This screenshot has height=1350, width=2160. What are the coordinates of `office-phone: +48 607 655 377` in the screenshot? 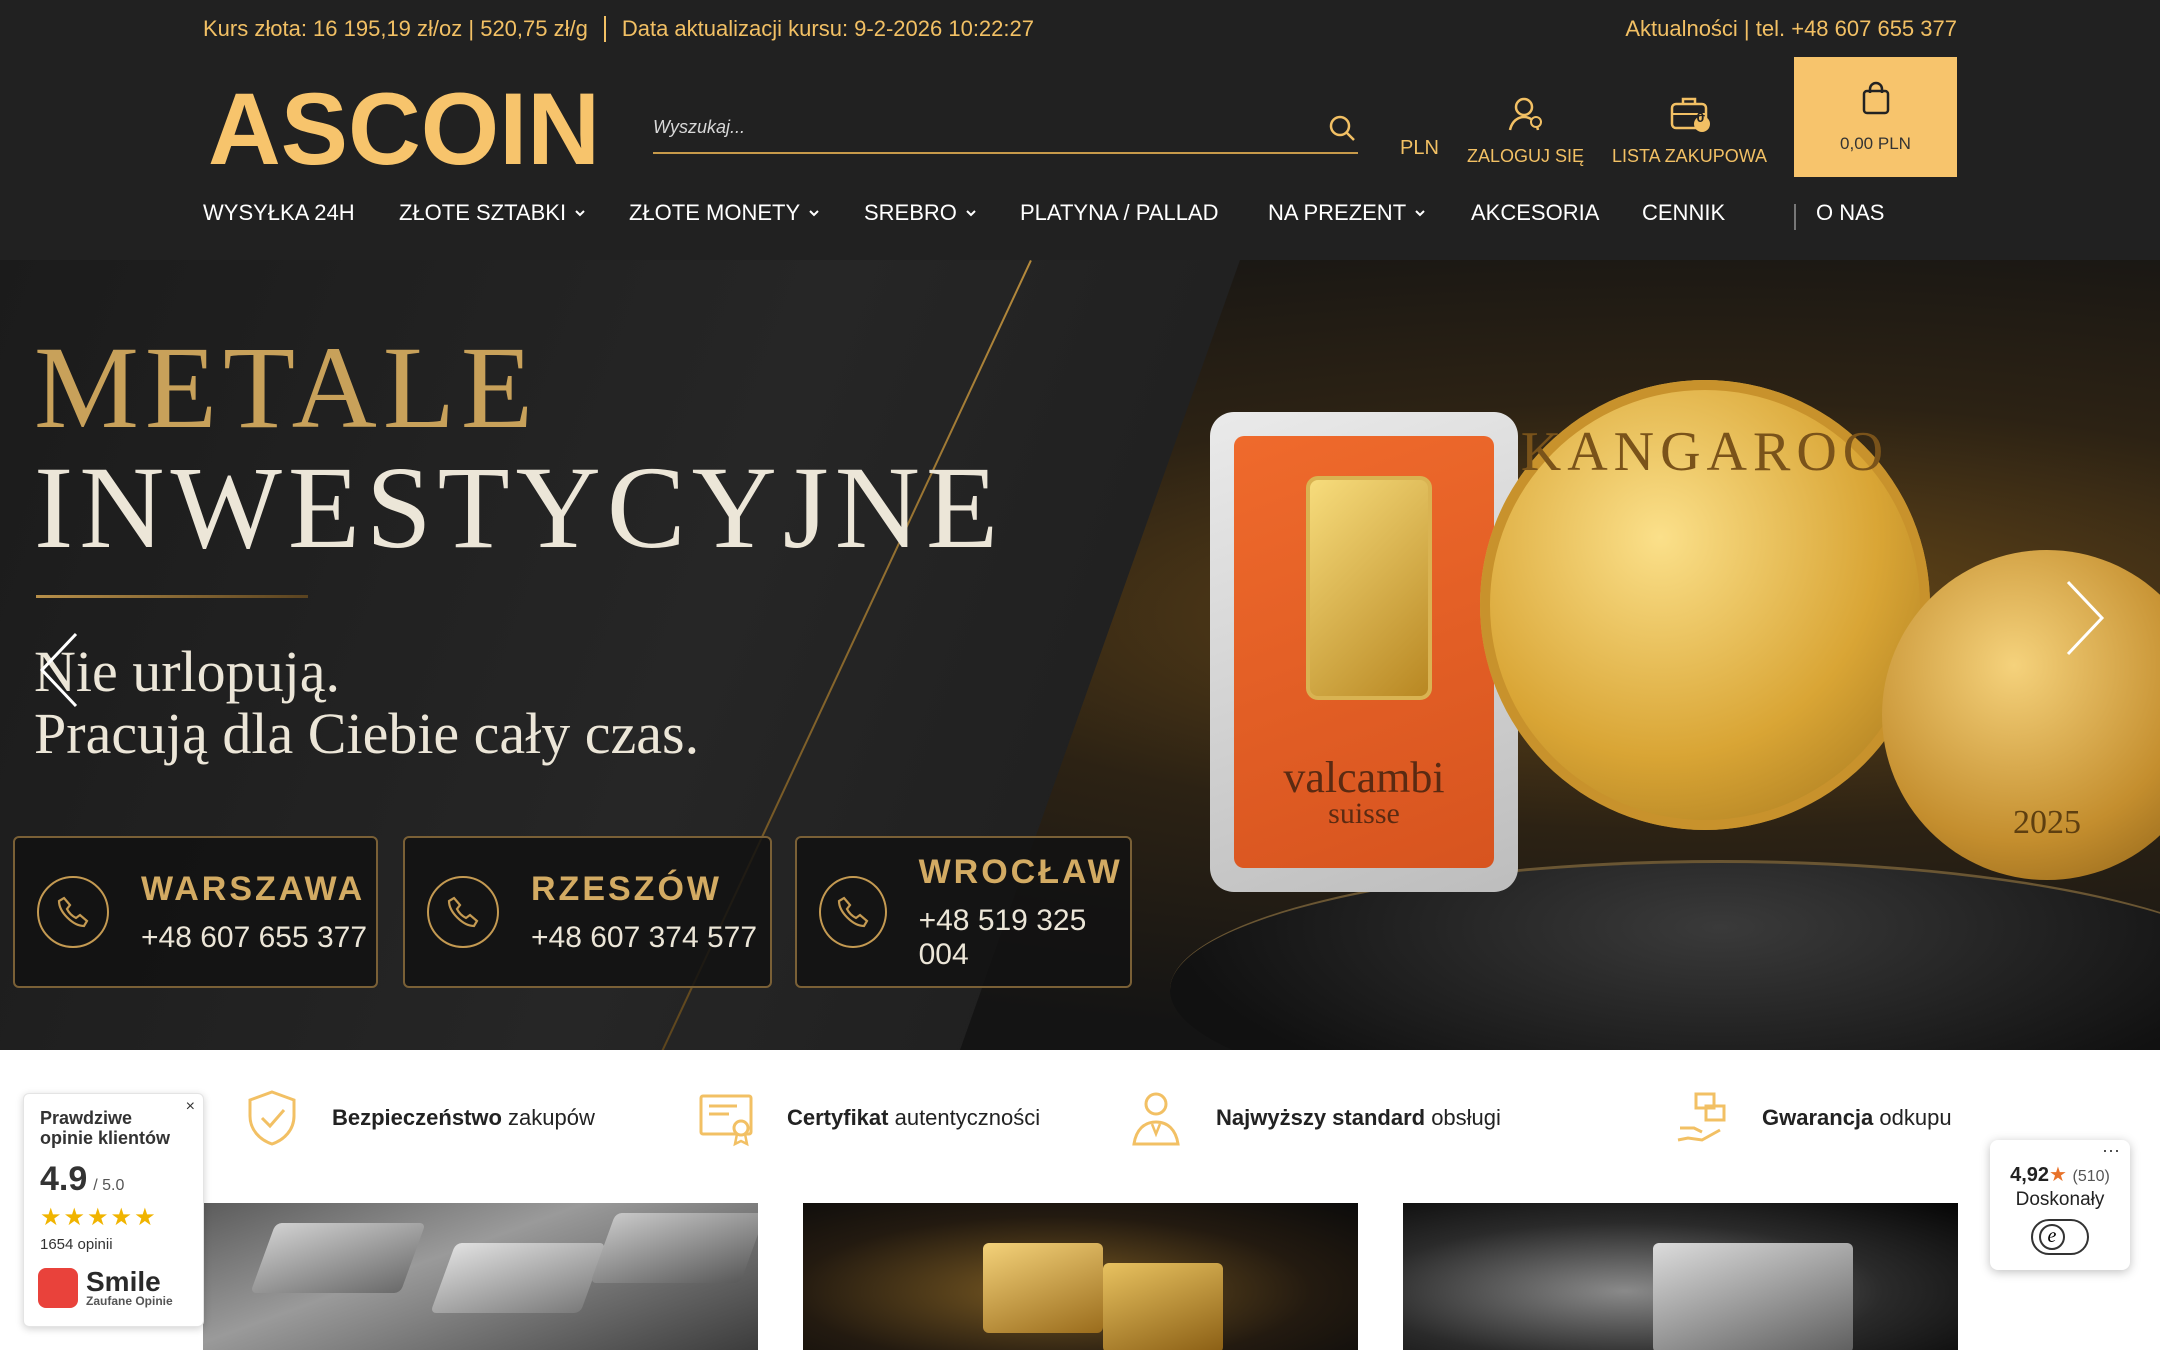 It's located at (254, 937).